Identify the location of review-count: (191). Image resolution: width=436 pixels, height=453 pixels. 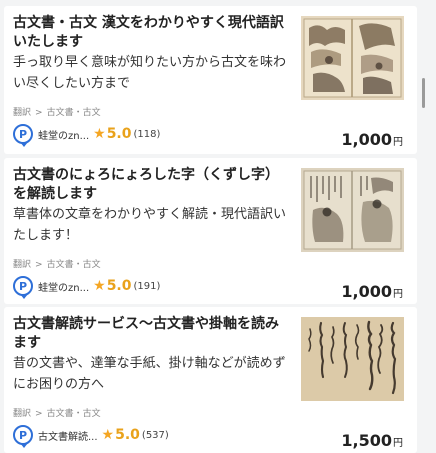
(147, 286).